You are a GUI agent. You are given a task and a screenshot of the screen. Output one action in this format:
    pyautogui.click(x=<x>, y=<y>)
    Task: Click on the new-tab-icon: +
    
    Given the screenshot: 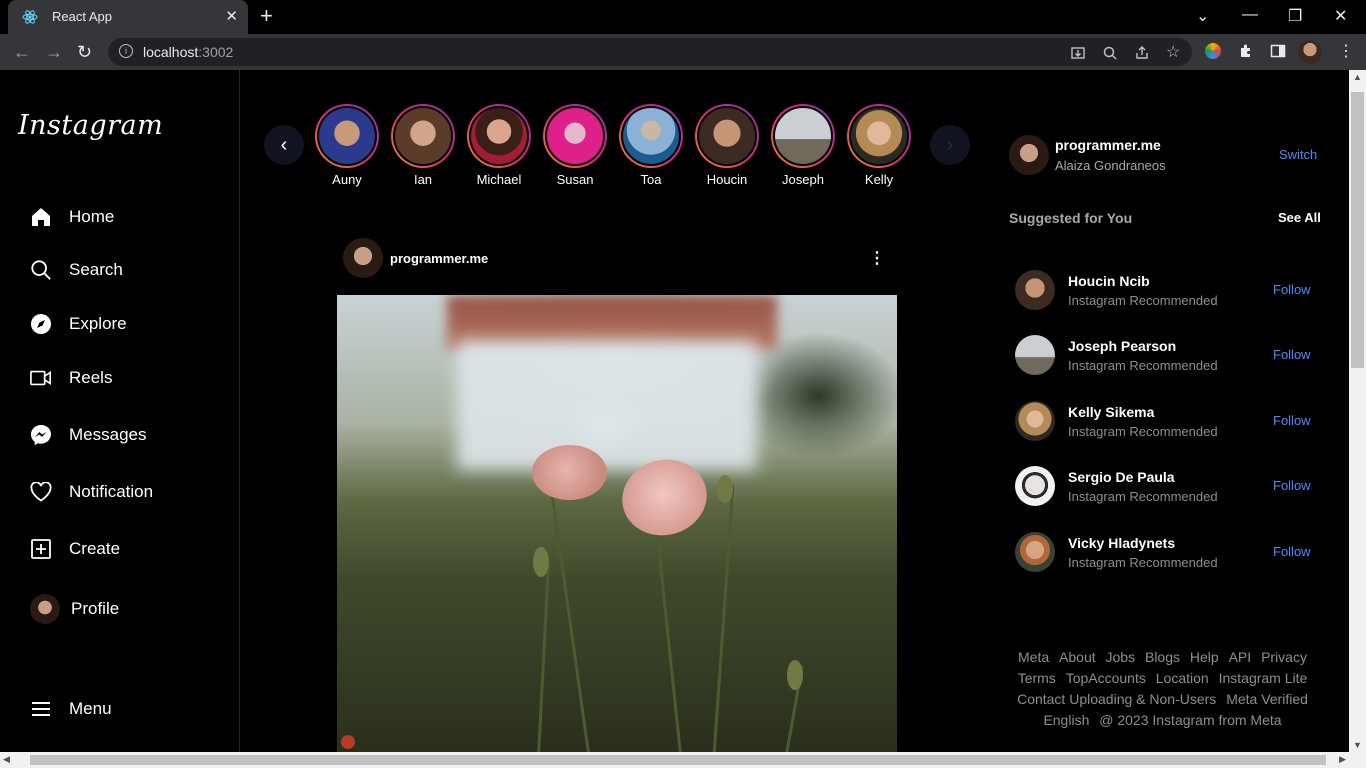 What is the action you would take?
    pyautogui.click(x=266, y=16)
    